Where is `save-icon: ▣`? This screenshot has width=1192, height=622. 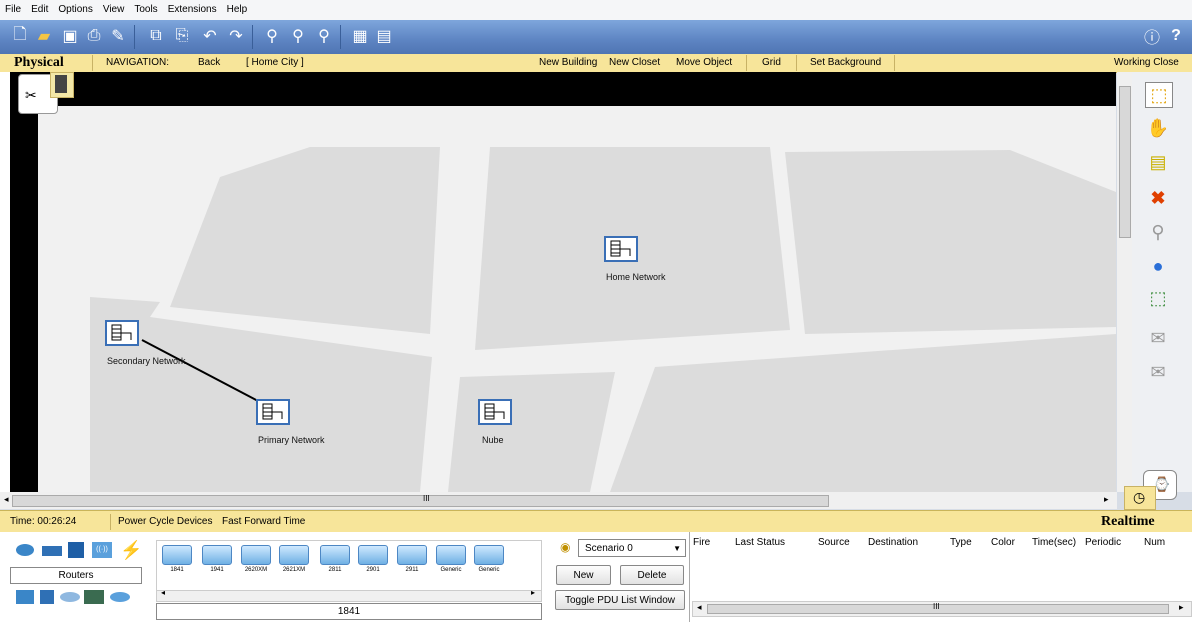
save-icon: ▣ is located at coordinates (70, 36).